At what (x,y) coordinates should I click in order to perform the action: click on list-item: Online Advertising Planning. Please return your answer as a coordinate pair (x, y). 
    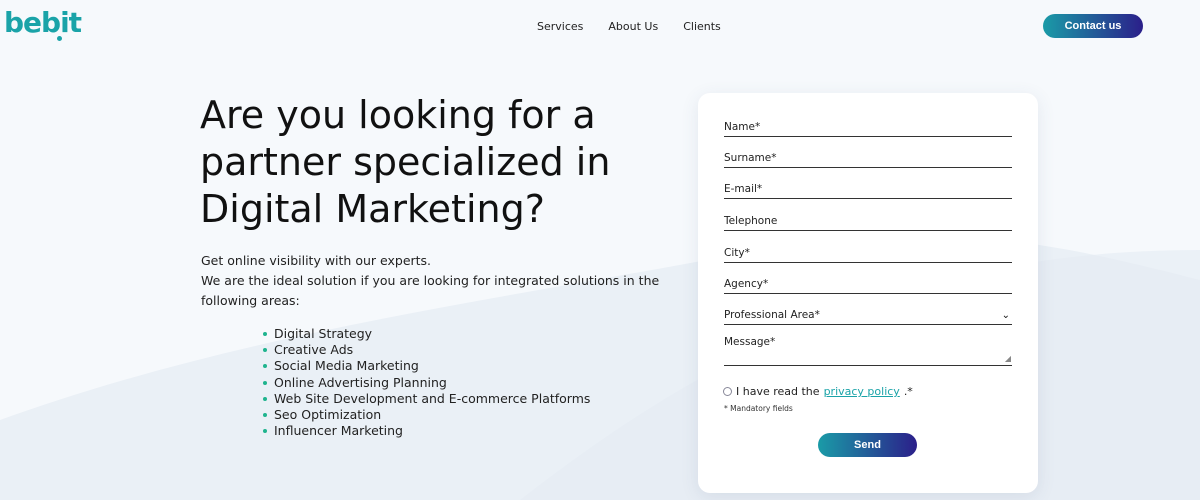
    Looking at the image, I should click on (426, 383).